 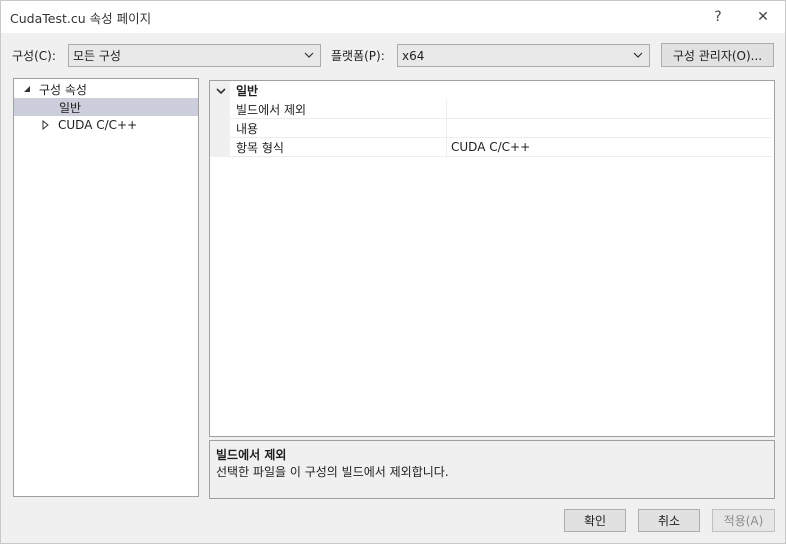 What do you see at coordinates (81, 18) in the screenshot?
I see `window-title: CudaTest.cu 속성 페이지` at bounding box center [81, 18].